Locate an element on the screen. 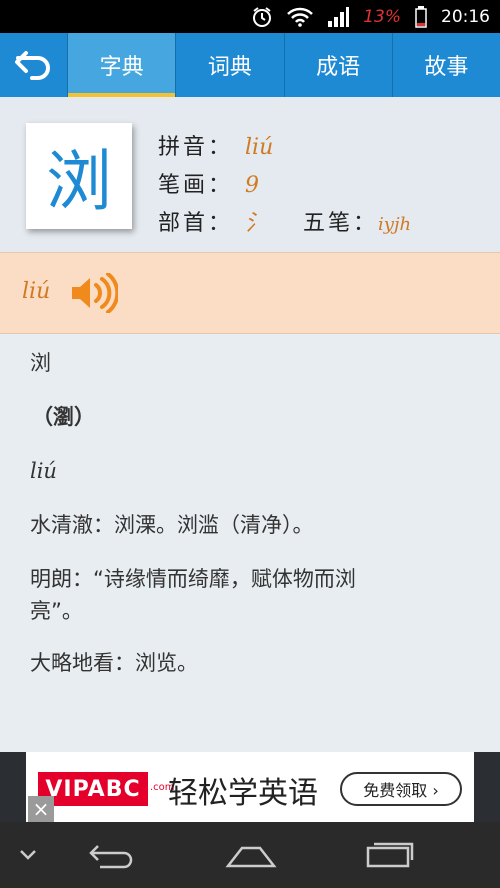 Image resolution: width=500 pixels, height=888 pixels. back-arrow-icon is located at coordinates (32, 65).